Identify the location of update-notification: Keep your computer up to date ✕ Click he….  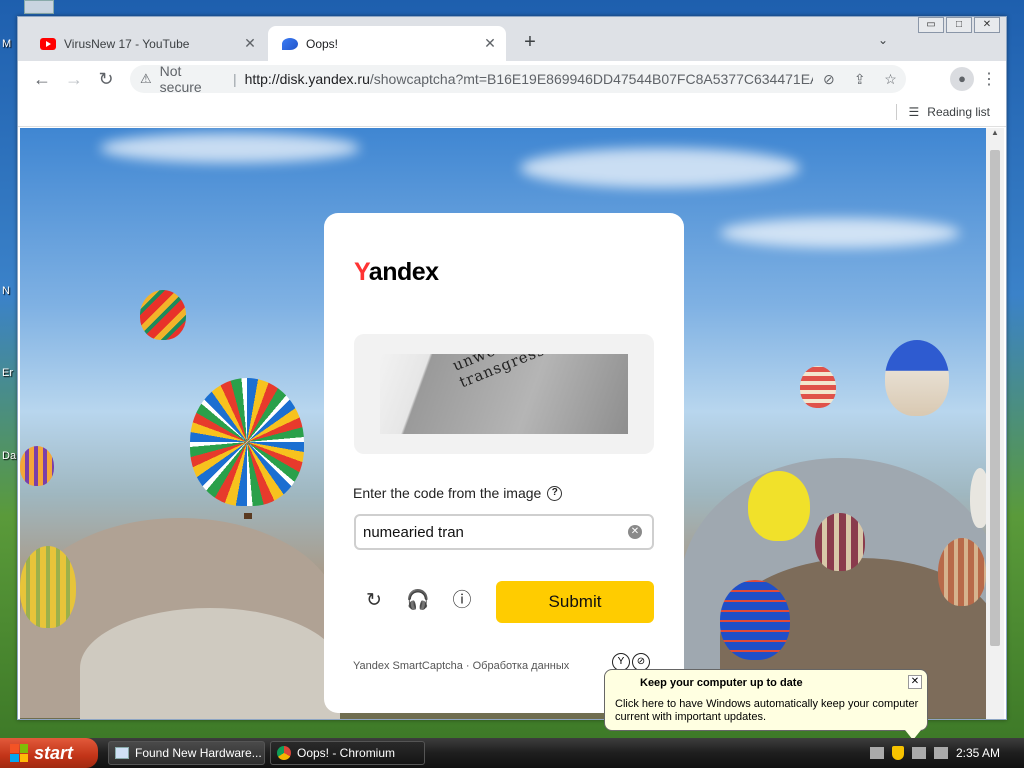
(766, 704).